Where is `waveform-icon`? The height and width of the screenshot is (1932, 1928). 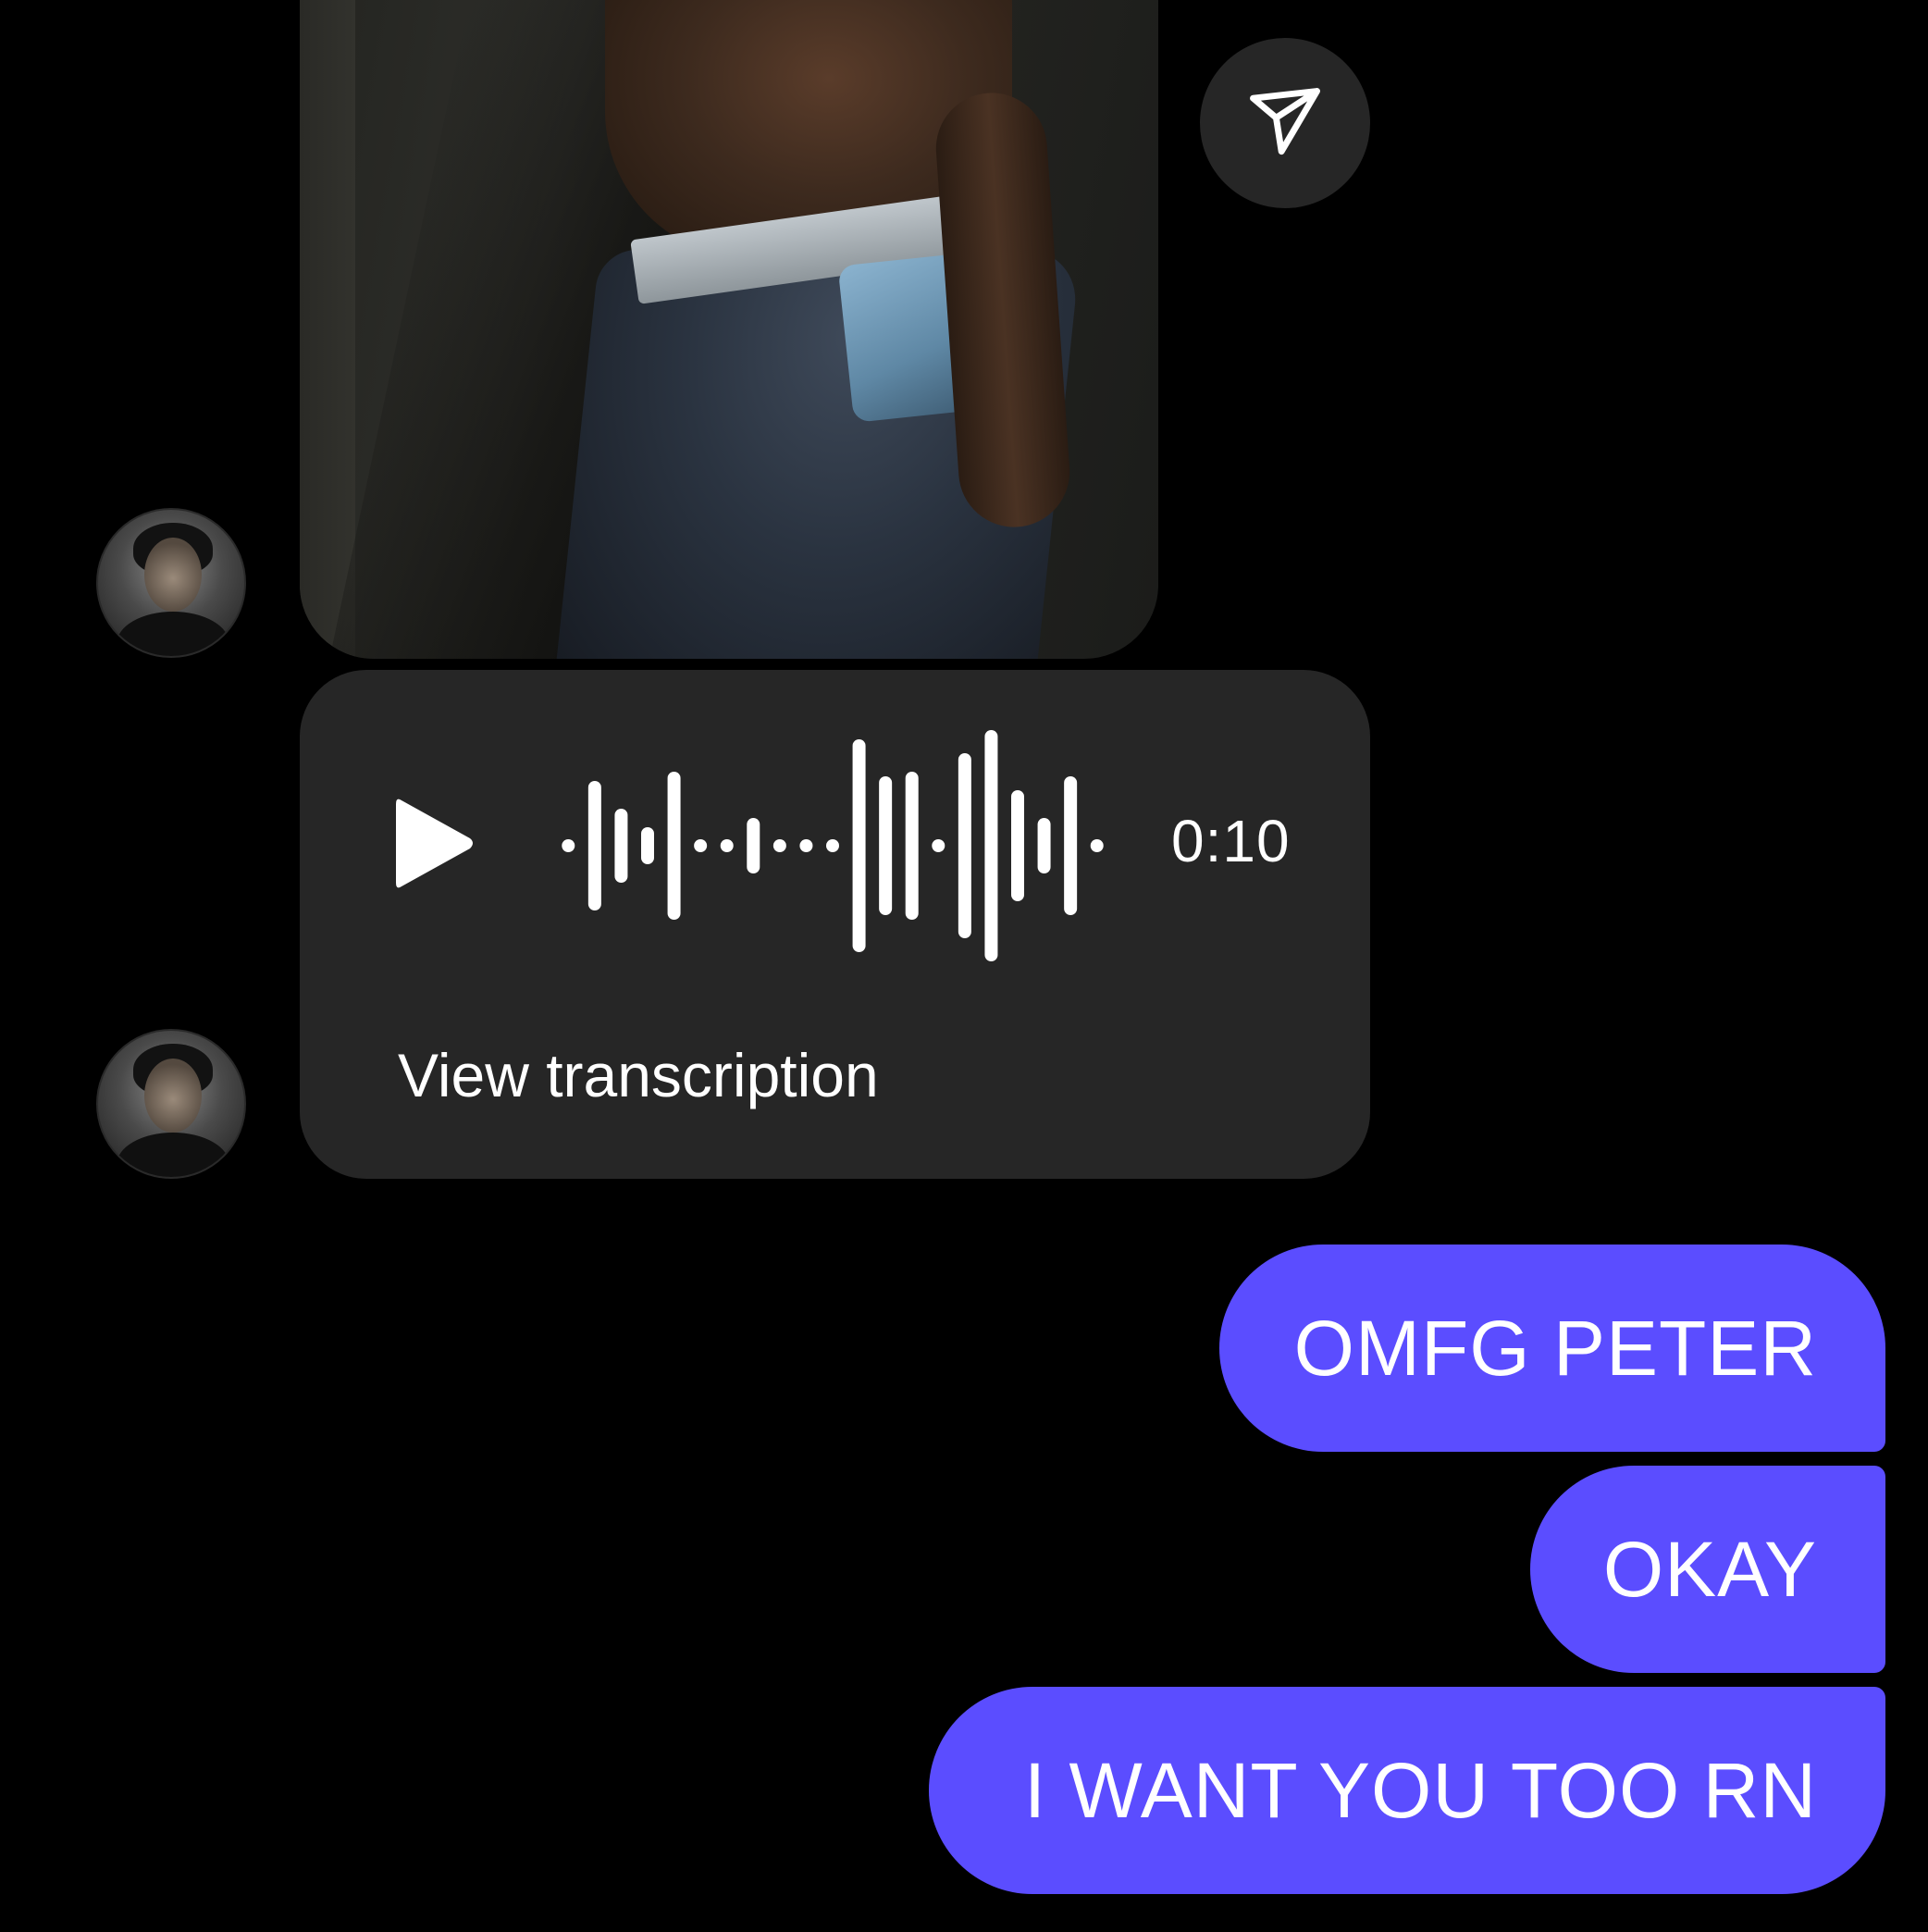 waveform-icon is located at coordinates (833, 846).